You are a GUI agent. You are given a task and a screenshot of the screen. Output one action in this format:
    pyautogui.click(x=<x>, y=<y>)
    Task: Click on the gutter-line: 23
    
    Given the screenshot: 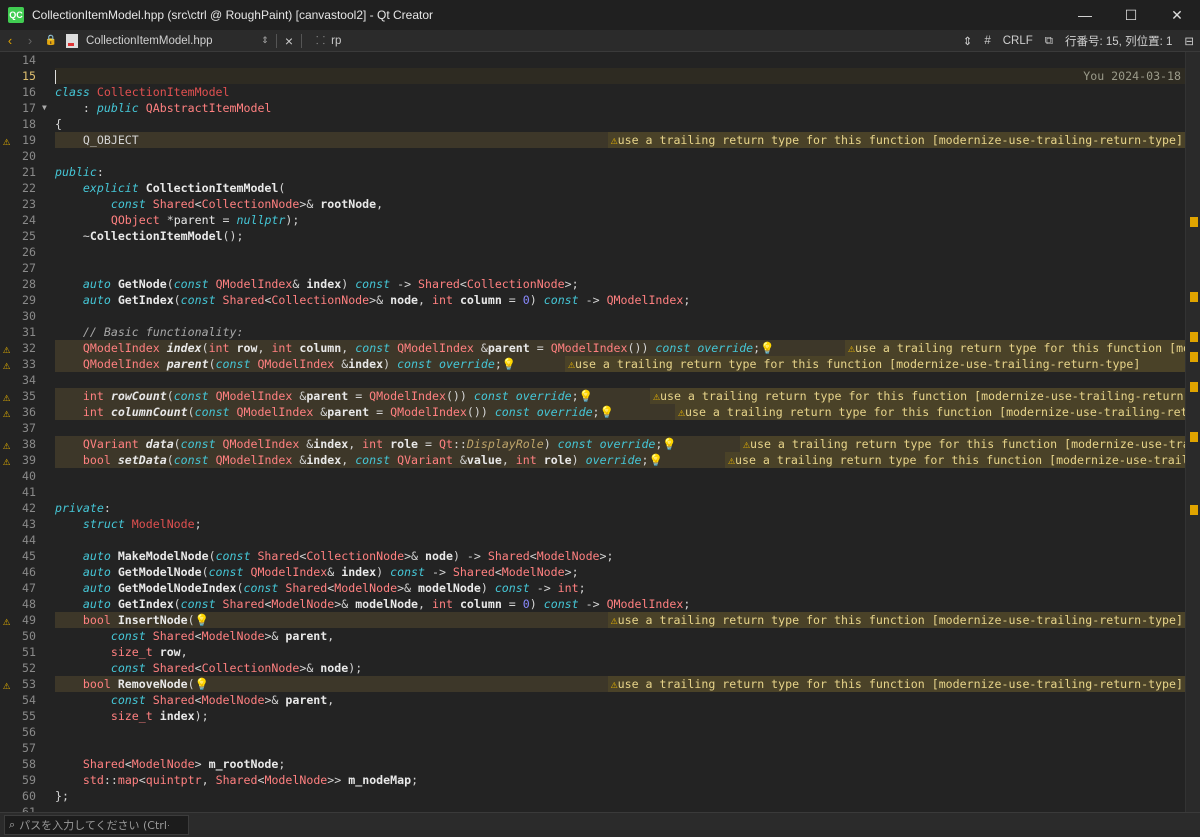 What is the action you would take?
    pyautogui.click(x=27, y=204)
    